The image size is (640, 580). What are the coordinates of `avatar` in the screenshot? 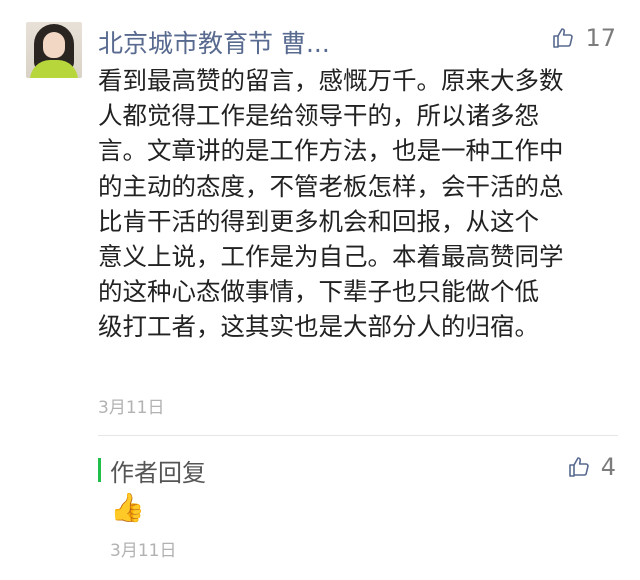 It's located at (54, 50).